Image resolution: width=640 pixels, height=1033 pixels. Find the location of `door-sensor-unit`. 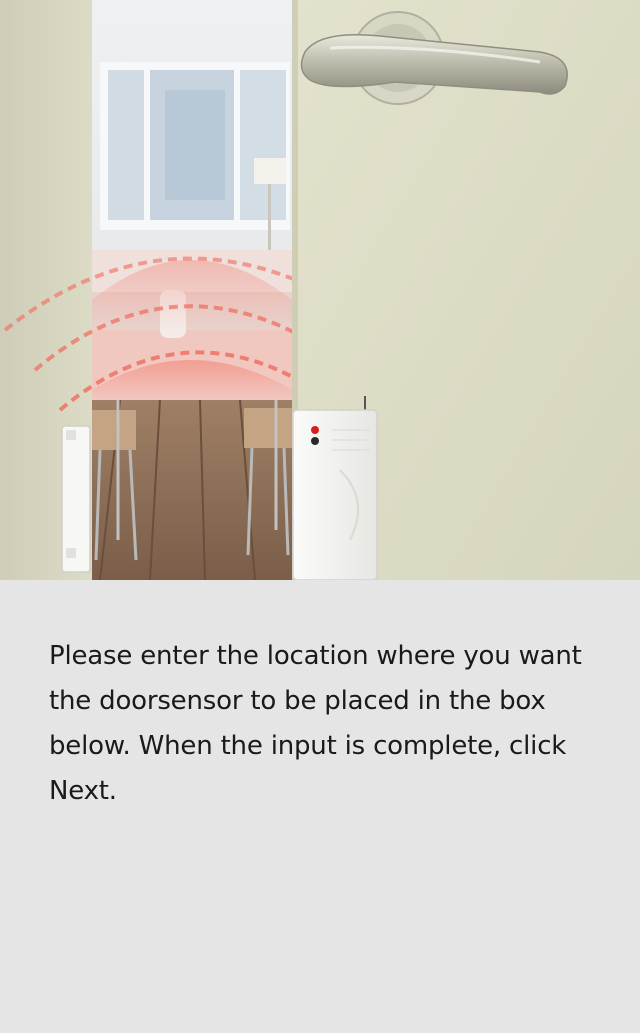

door-sensor-unit is located at coordinates (335, 488).